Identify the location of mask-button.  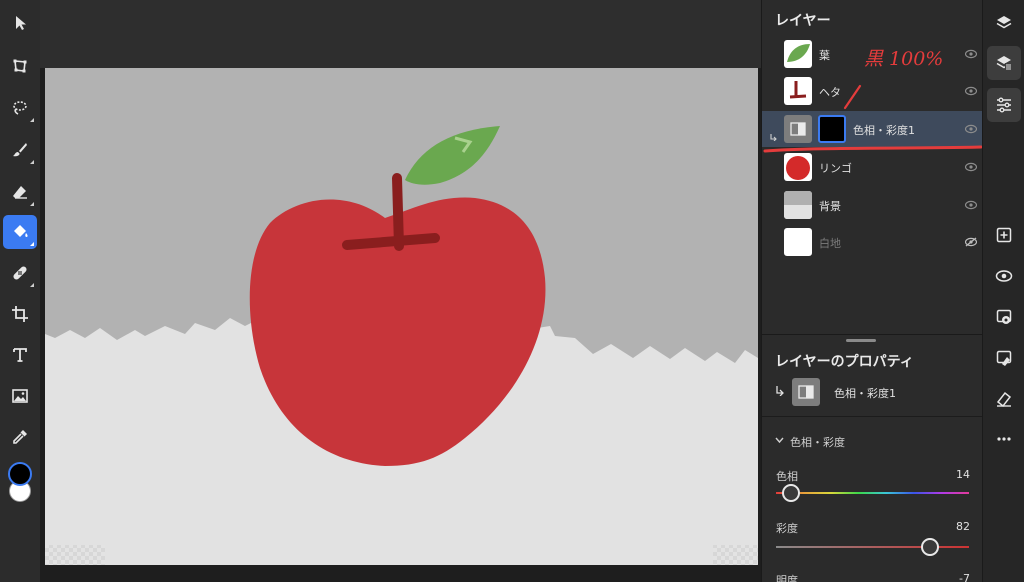
(1004, 317).